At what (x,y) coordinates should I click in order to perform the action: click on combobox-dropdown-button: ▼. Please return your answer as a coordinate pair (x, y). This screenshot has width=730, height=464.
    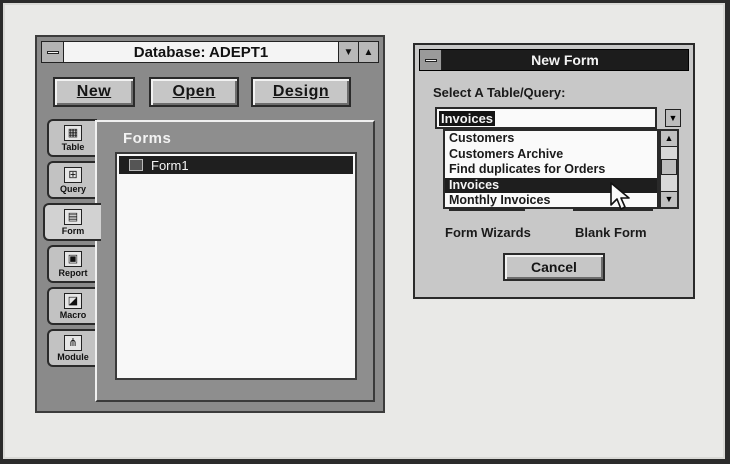
    Looking at the image, I should click on (673, 118).